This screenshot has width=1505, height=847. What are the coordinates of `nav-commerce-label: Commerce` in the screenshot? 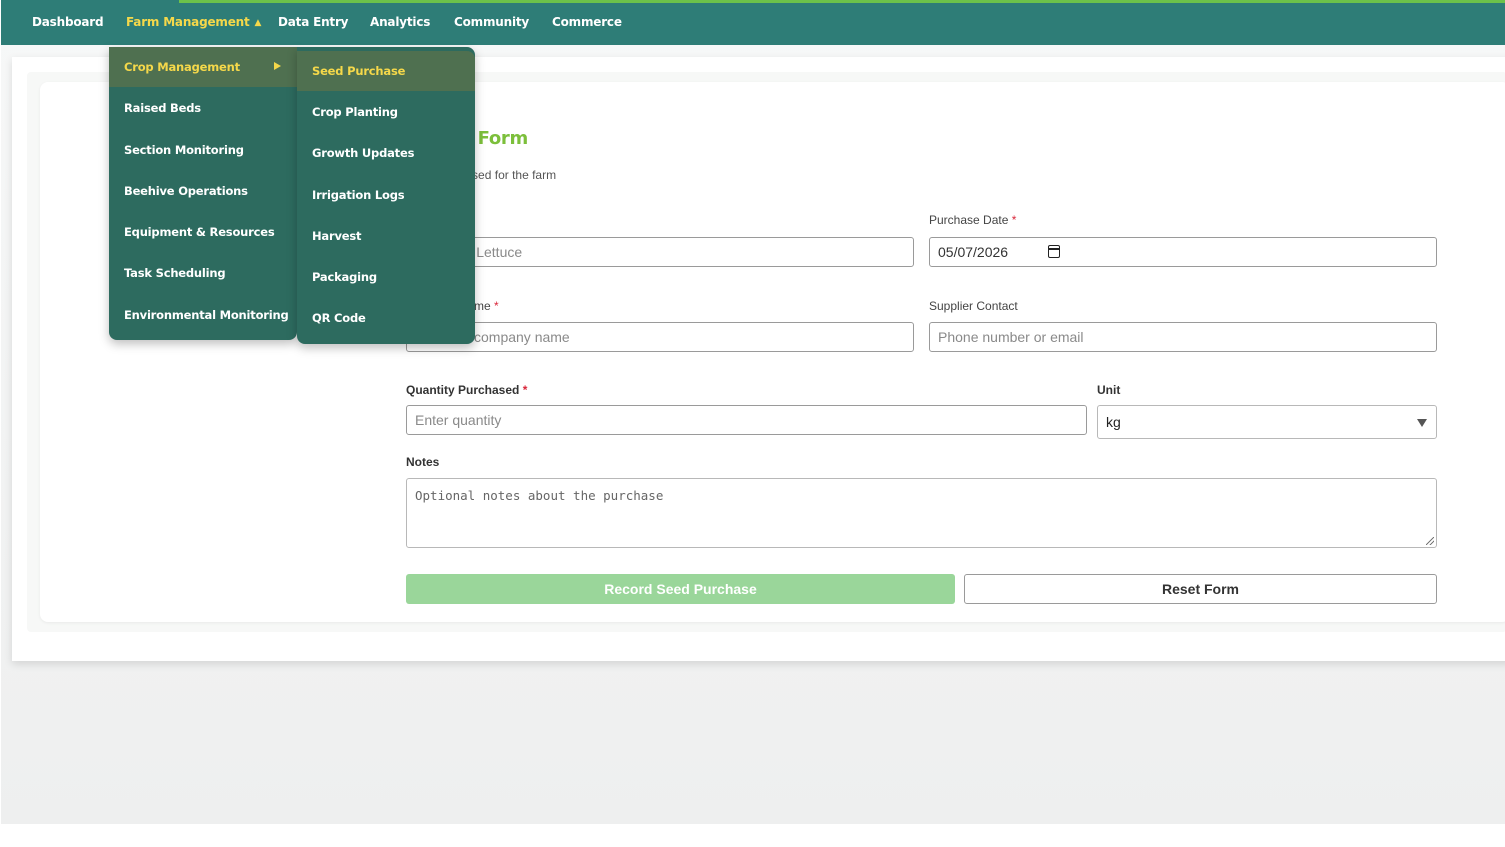 It's located at (587, 22).